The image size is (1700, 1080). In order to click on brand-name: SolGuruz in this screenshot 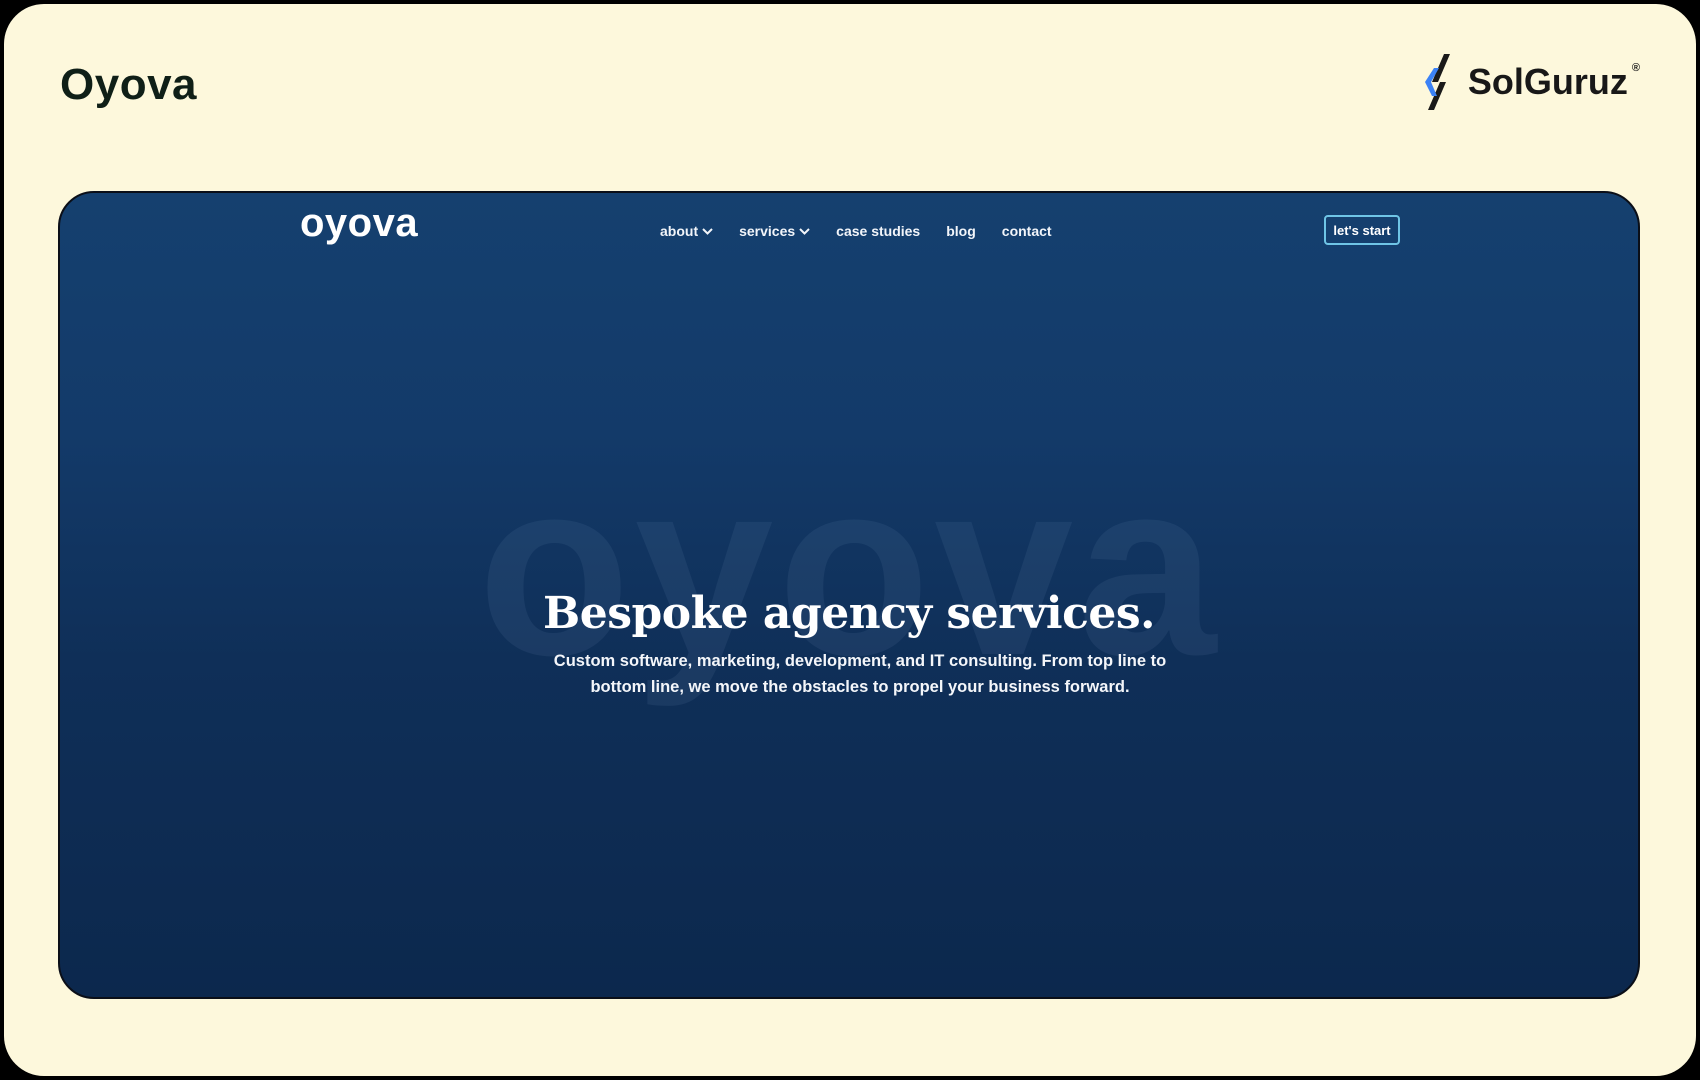, I will do `click(1547, 81)`.